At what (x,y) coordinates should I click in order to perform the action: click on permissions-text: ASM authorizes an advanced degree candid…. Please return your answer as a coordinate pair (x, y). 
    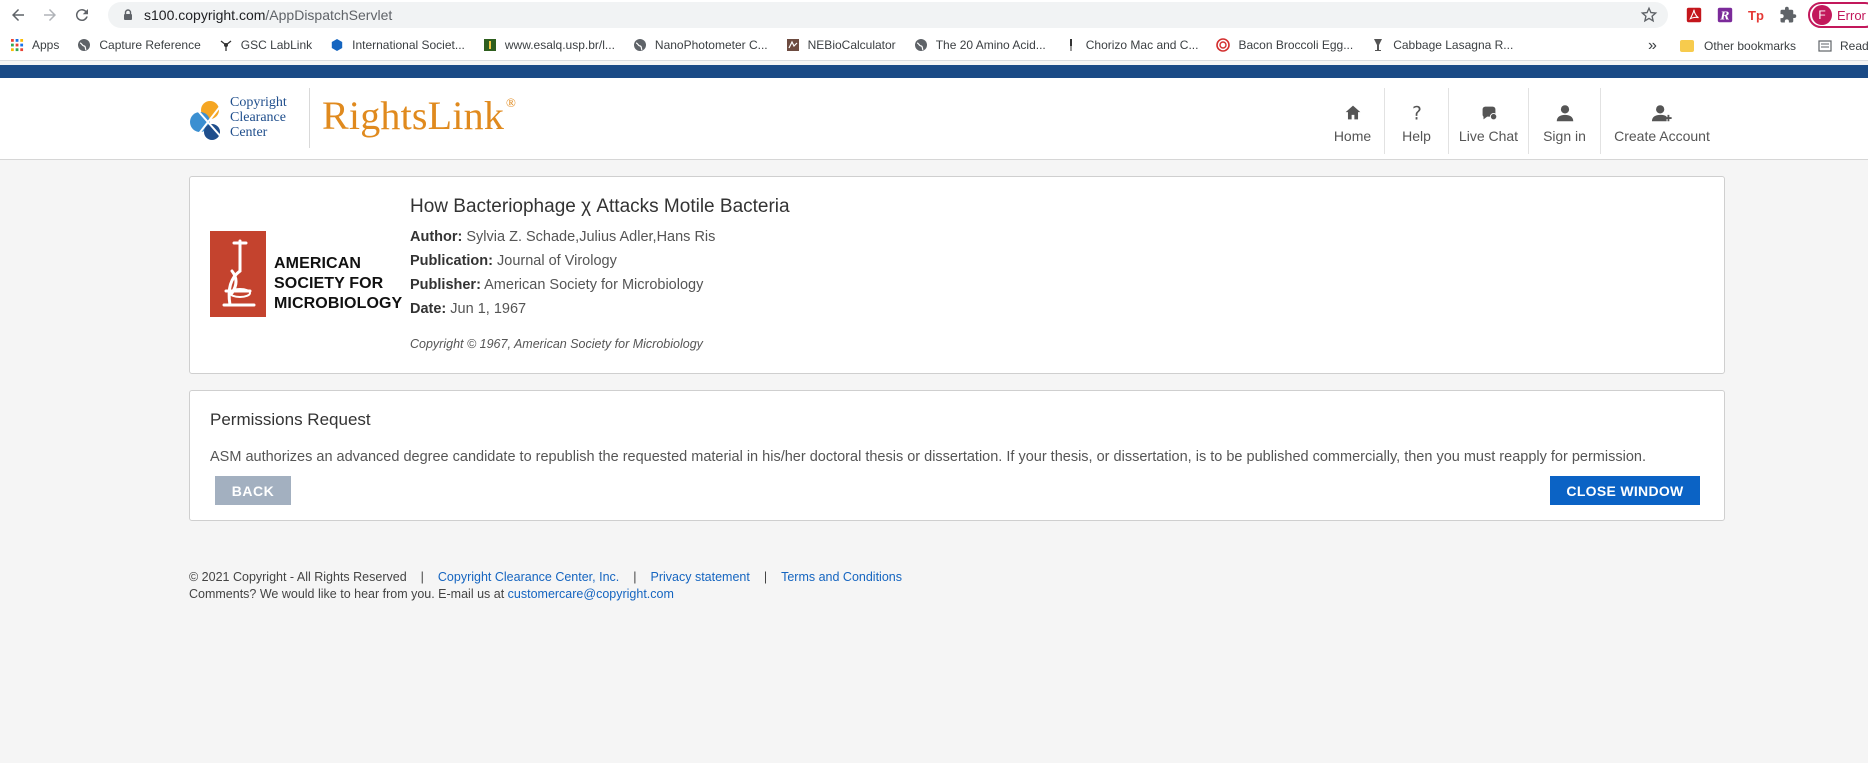
    Looking at the image, I should click on (928, 457).